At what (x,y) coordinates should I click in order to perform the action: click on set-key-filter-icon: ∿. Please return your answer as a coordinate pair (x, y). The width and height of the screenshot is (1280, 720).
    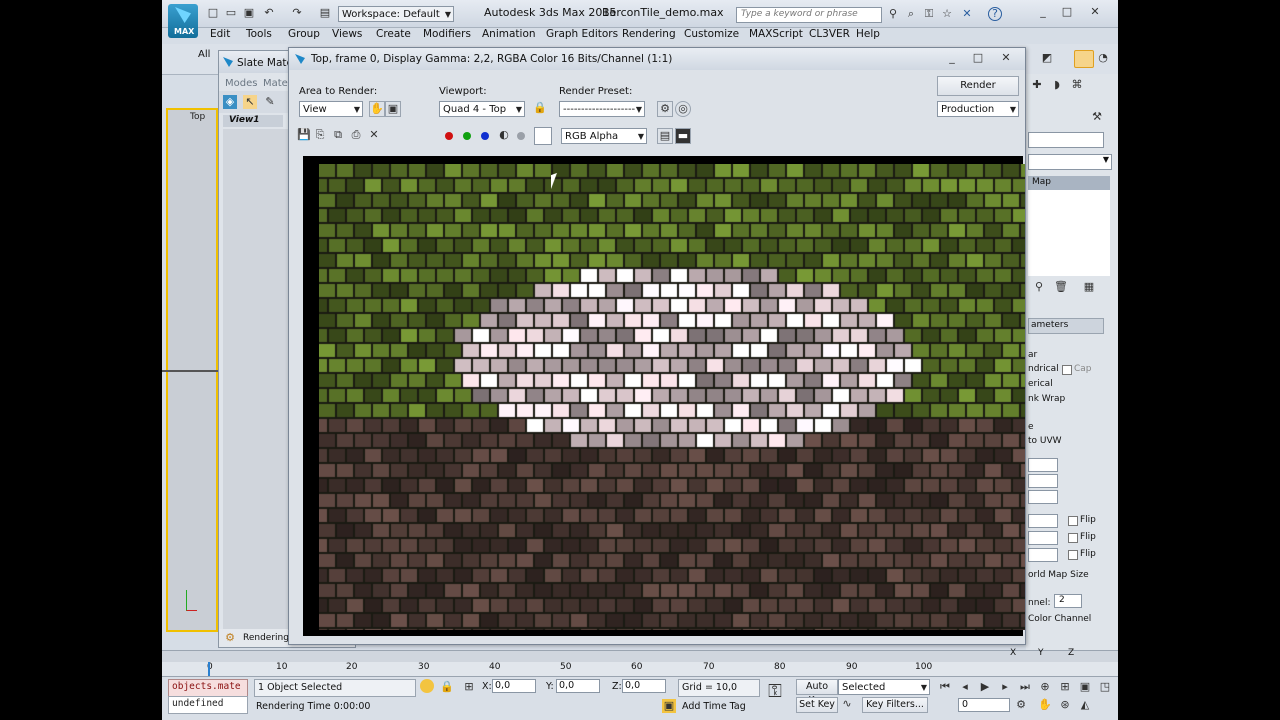
    Looking at the image, I should click on (847, 704).